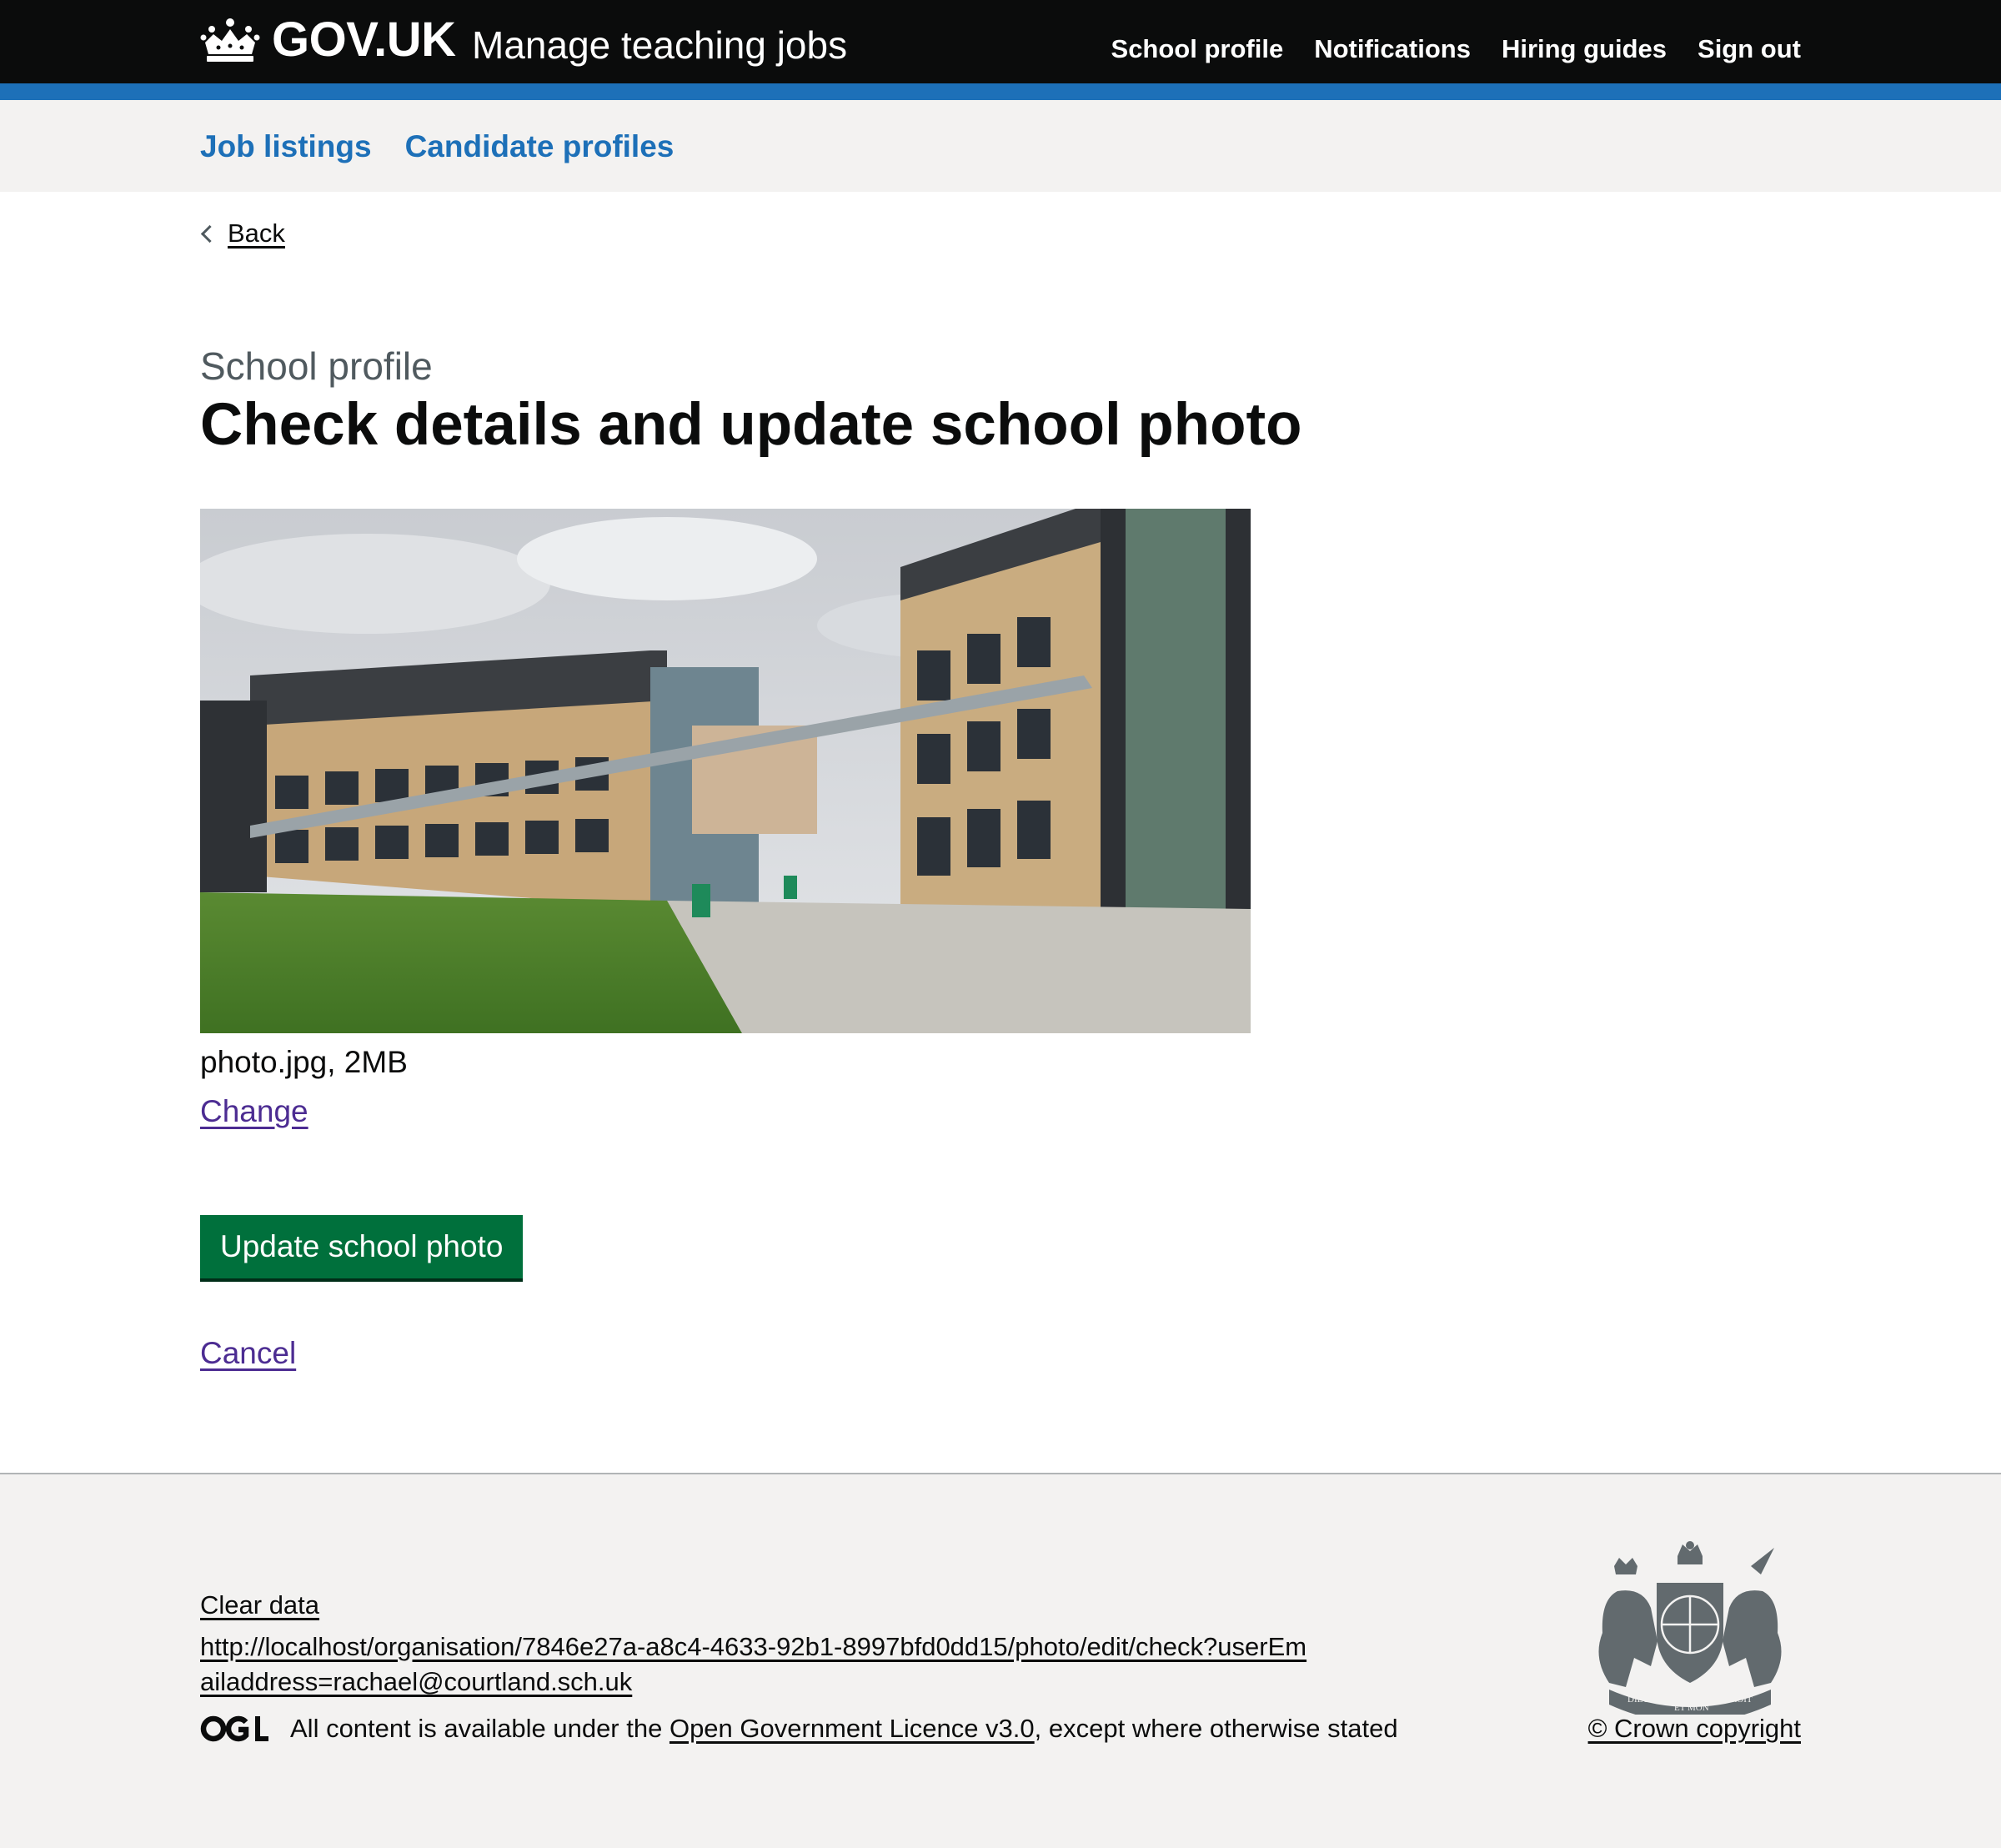  I want to click on school-building-image, so click(725, 771).